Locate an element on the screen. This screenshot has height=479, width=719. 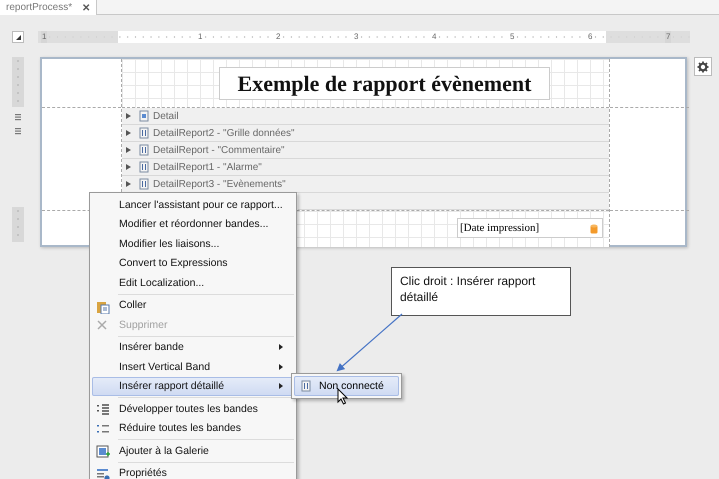
ruler-number: 1 is located at coordinates (44, 37).